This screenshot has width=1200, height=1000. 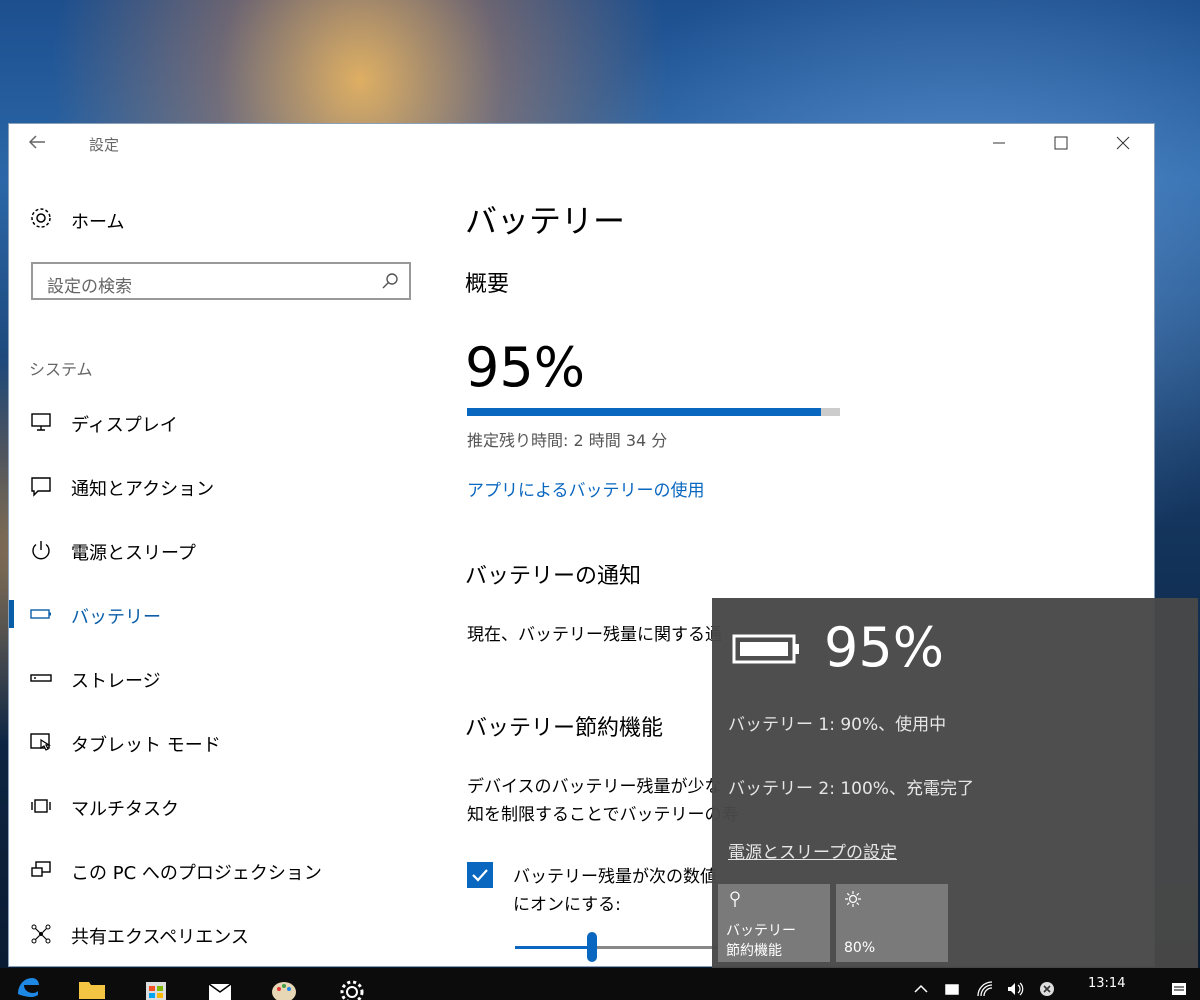 I want to click on power-icon, so click(x=41, y=550).